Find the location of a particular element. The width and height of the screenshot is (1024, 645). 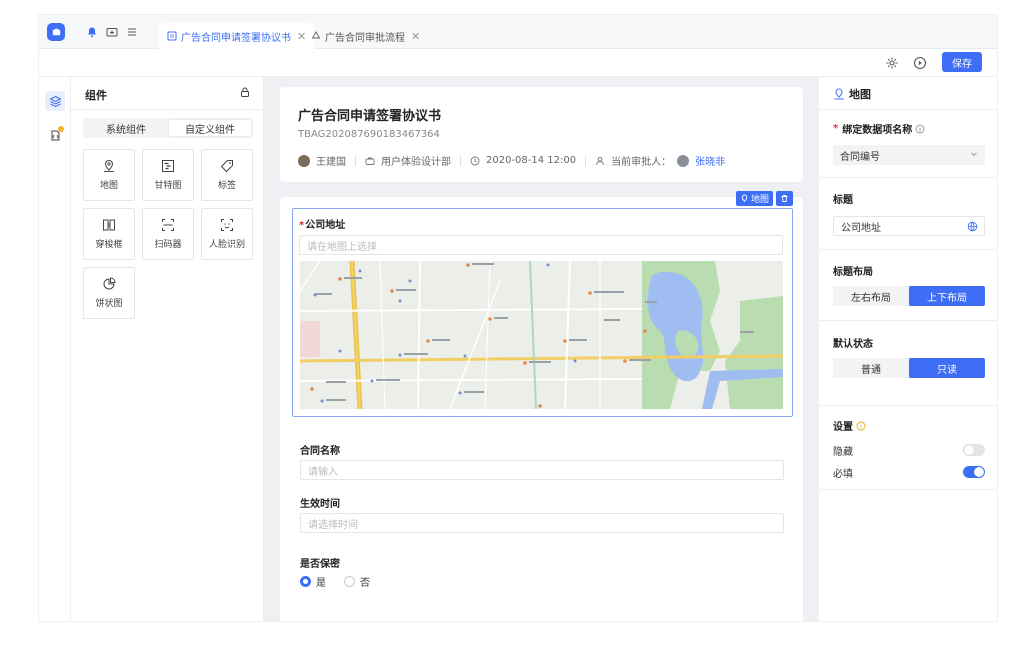

approver-name: 张晓非 is located at coordinates (710, 160).